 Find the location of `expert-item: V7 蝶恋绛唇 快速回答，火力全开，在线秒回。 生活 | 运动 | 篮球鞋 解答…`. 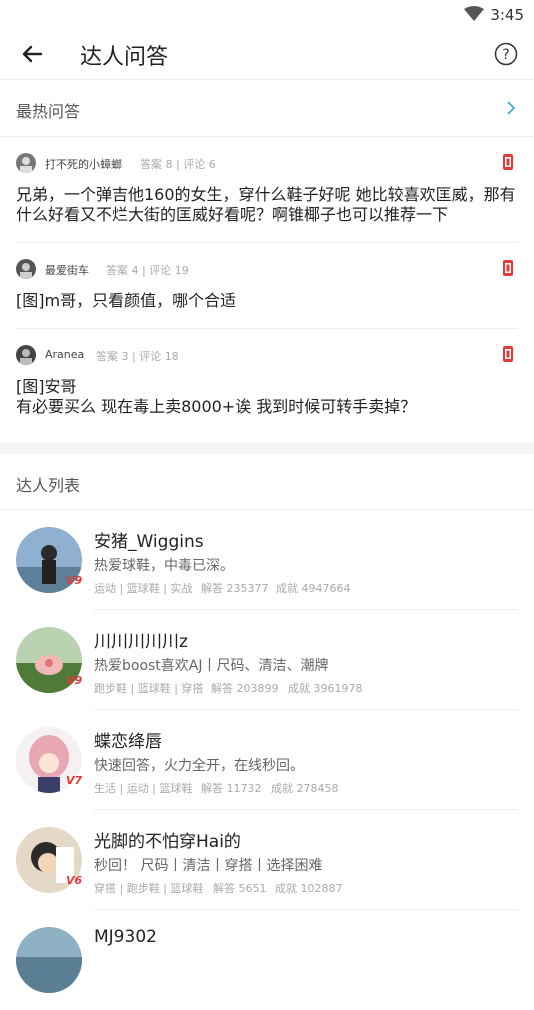

expert-item: V7 蝶恋绛唇 快速回答，火力全开，在线秒回。 生活 | 运动 | 篮球鞋 解答… is located at coordinates (275, 760).